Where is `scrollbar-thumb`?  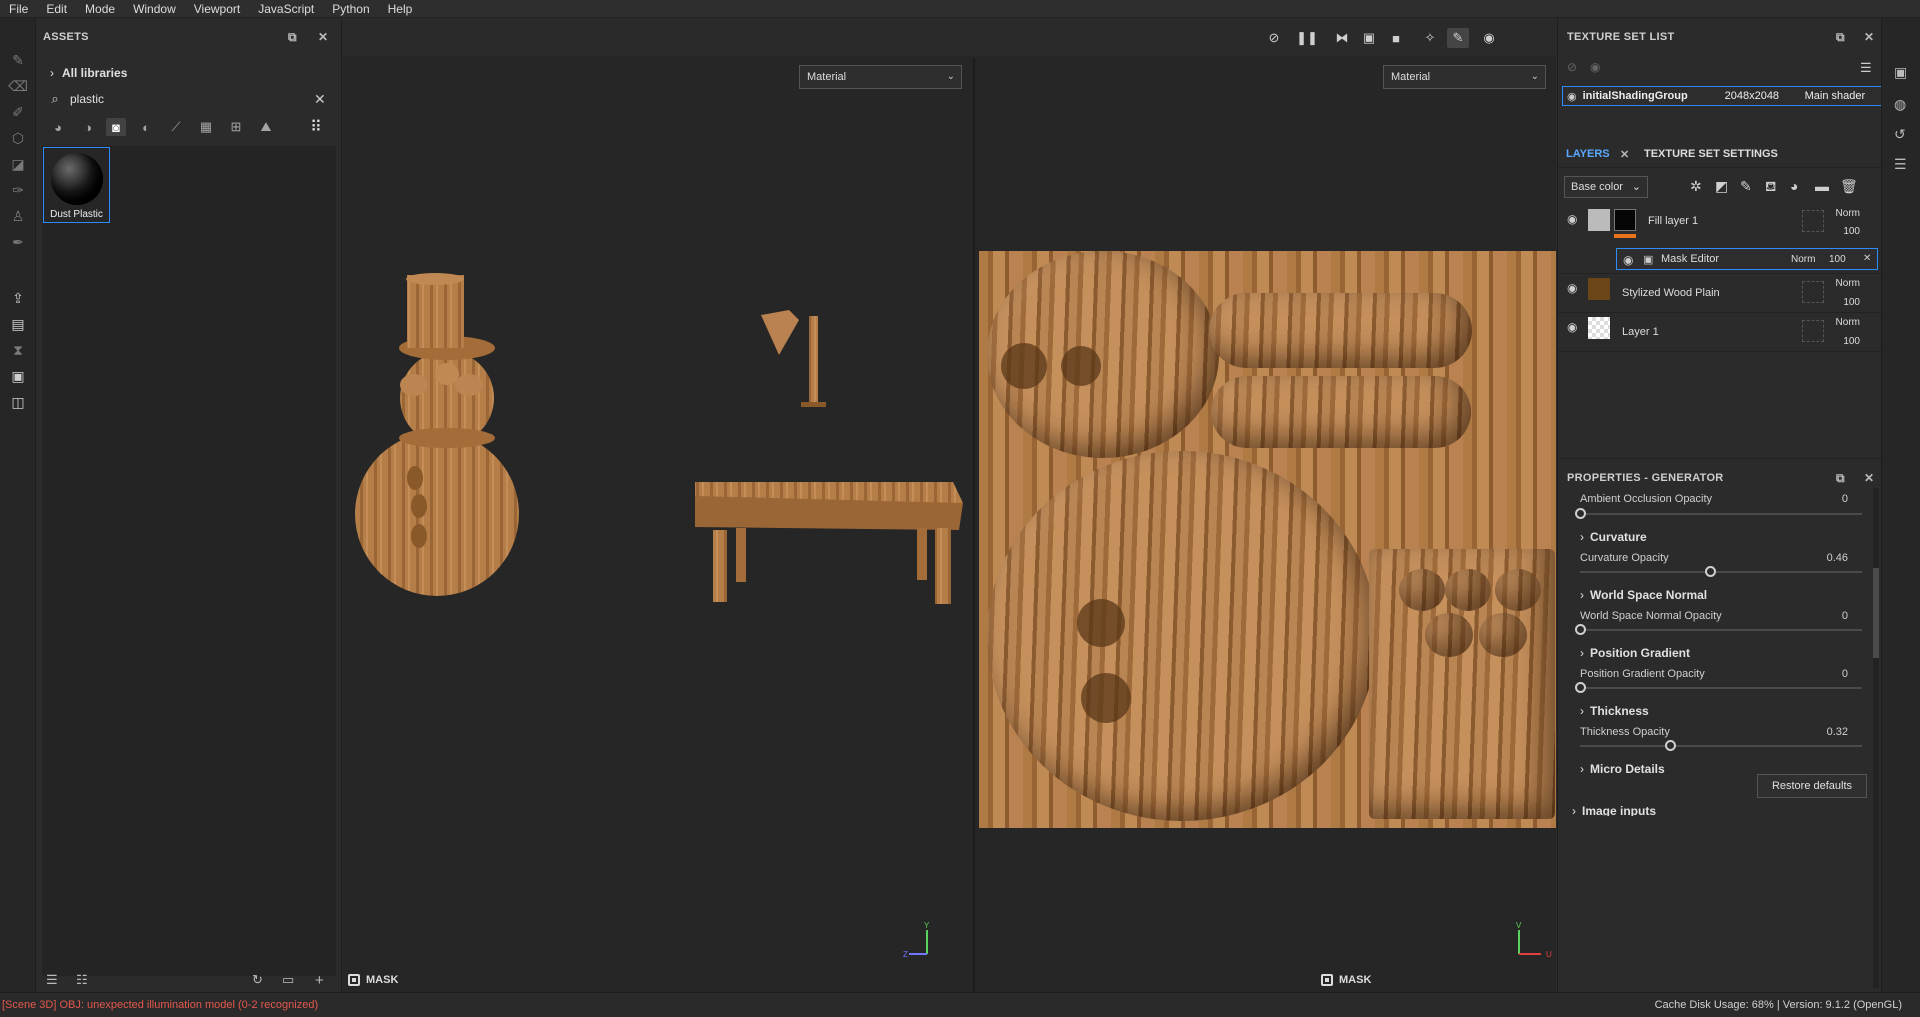 scrollbar-thumb is located at coordinates (1876, 613).